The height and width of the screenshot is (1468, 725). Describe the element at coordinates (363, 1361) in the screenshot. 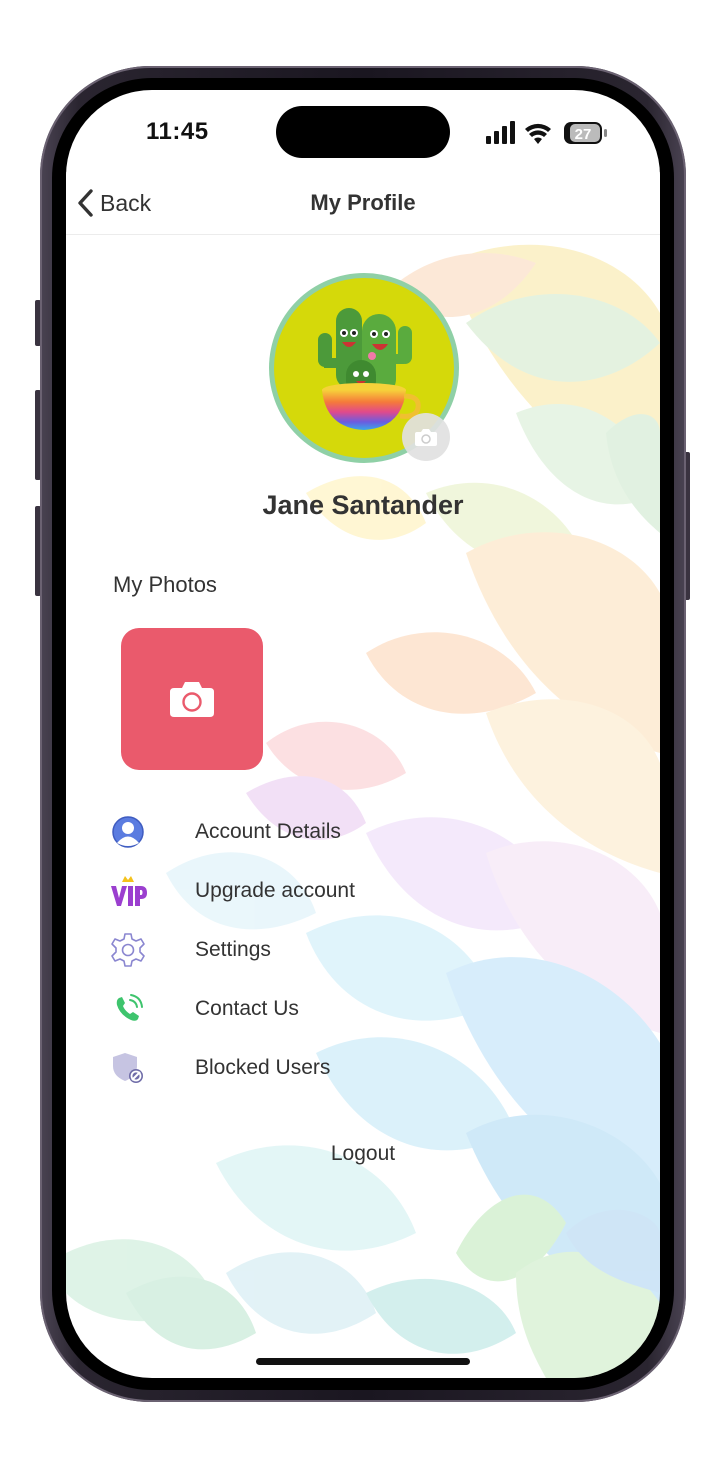

I see `home-indicator` at that location.